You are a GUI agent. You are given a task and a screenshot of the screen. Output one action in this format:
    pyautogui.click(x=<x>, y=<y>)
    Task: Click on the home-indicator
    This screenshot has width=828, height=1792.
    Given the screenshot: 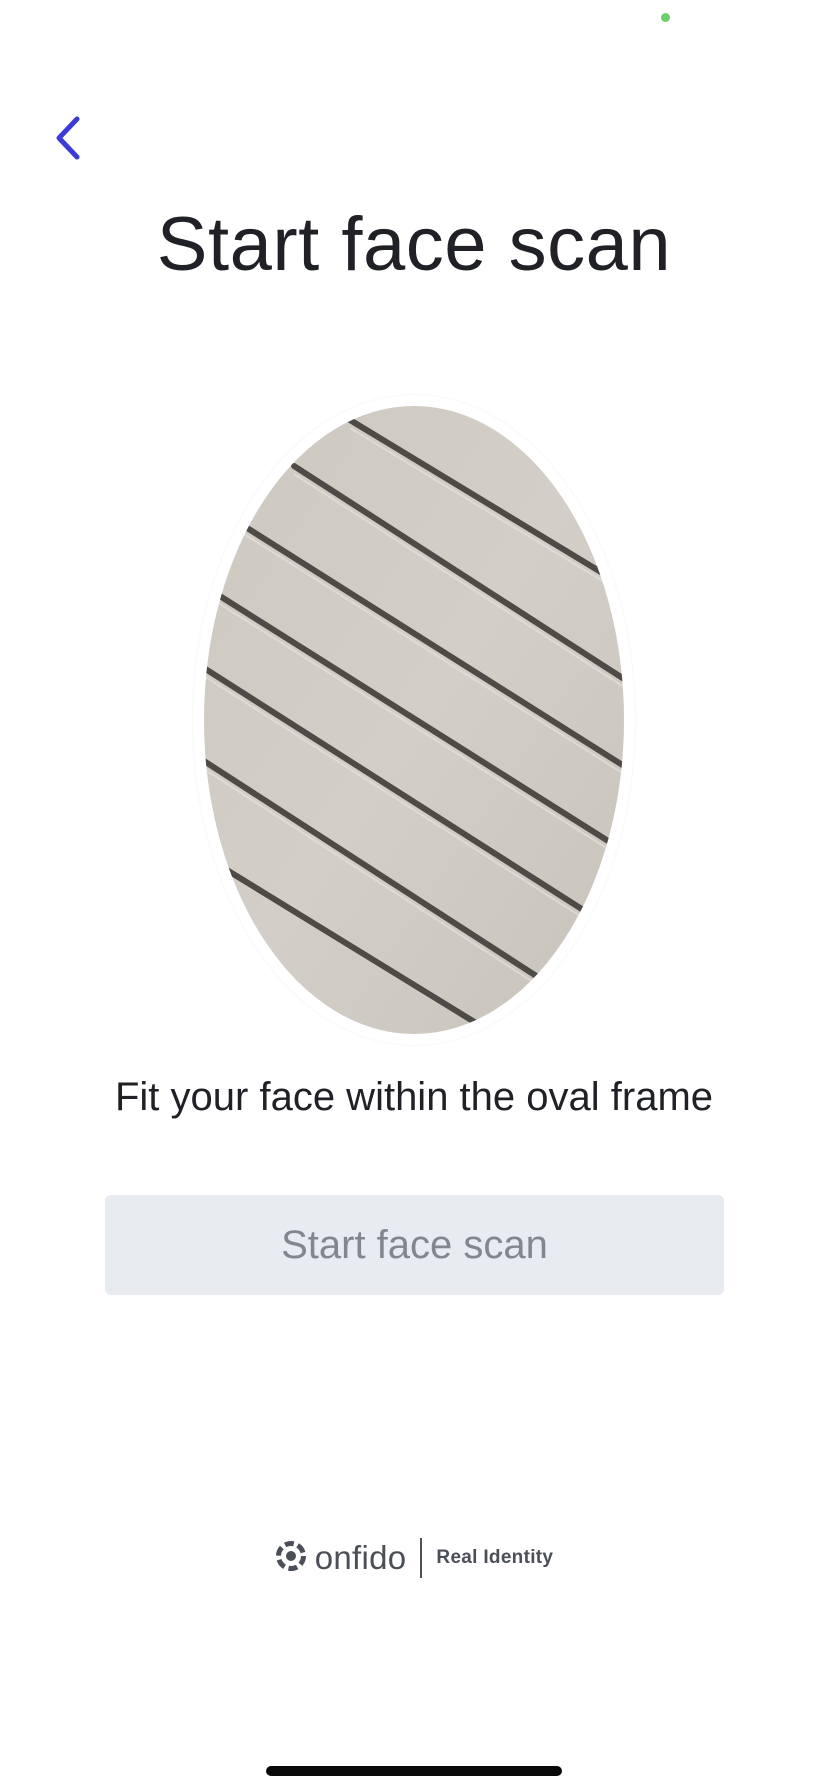 What is the action you would take?
    pyautogui.click(x=414, y=1771)
    